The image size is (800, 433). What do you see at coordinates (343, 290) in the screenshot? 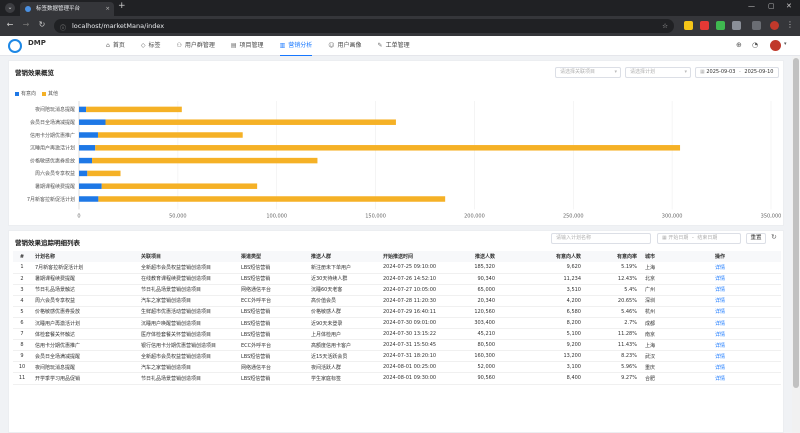
I see `table-cell: 沉睡60天老客` at bounding box center [343, 290].